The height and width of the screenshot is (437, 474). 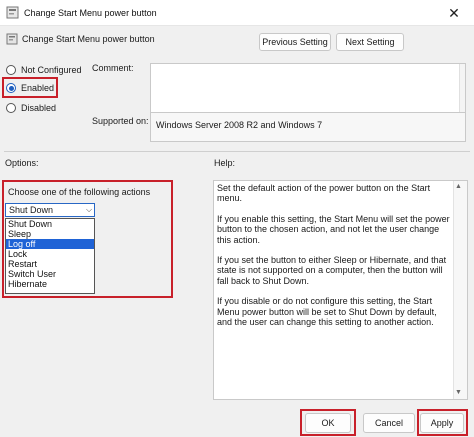 What do you see at coordinates (454, 13) in the screenshot?
I see `close-icon: ✕` at bounding box center [454, 13].